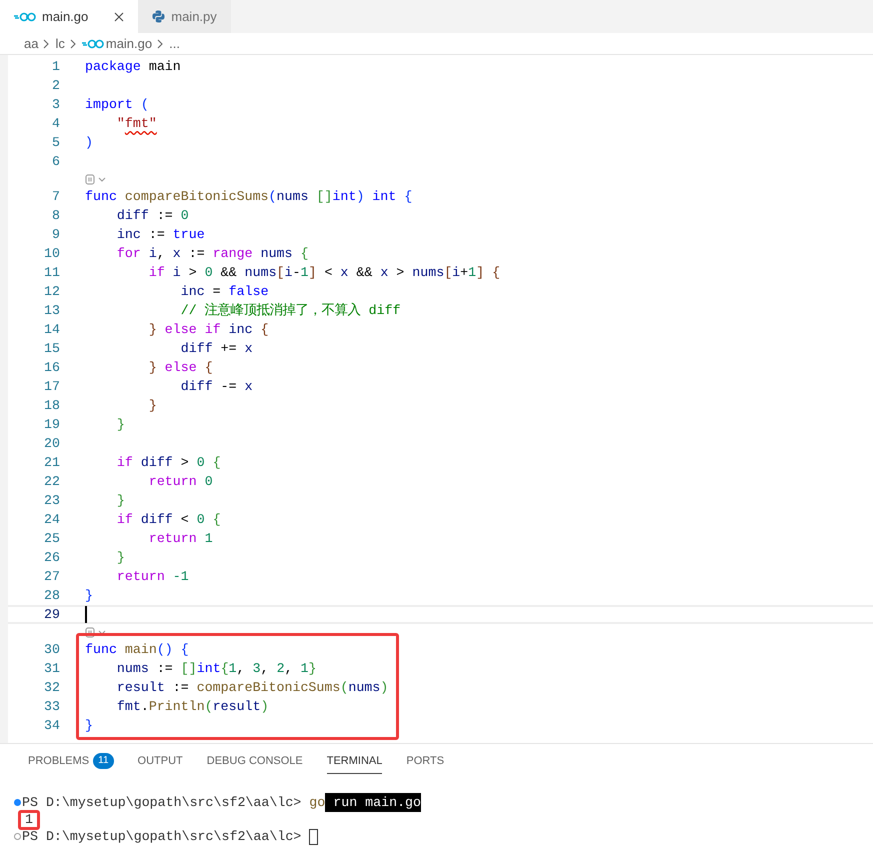 This screenshot has height=862, width=873. Describe the element at coordinates (60, 44) in the screenshot. I see `breadcrumb-item: lc` at that location.